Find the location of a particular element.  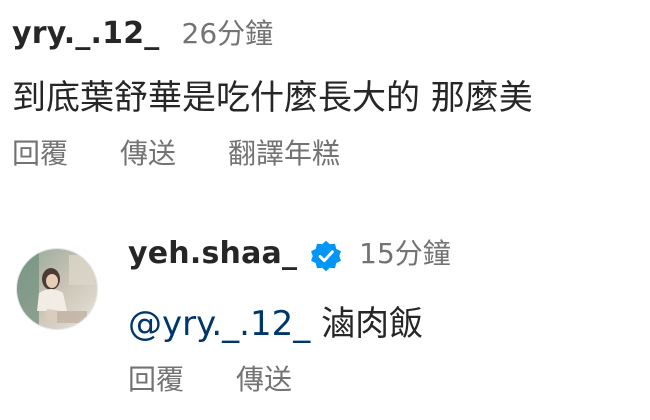

comment-text: 到底葉舒華是吃什麼長大的 那麼美 is located at coordinates (272, 98).